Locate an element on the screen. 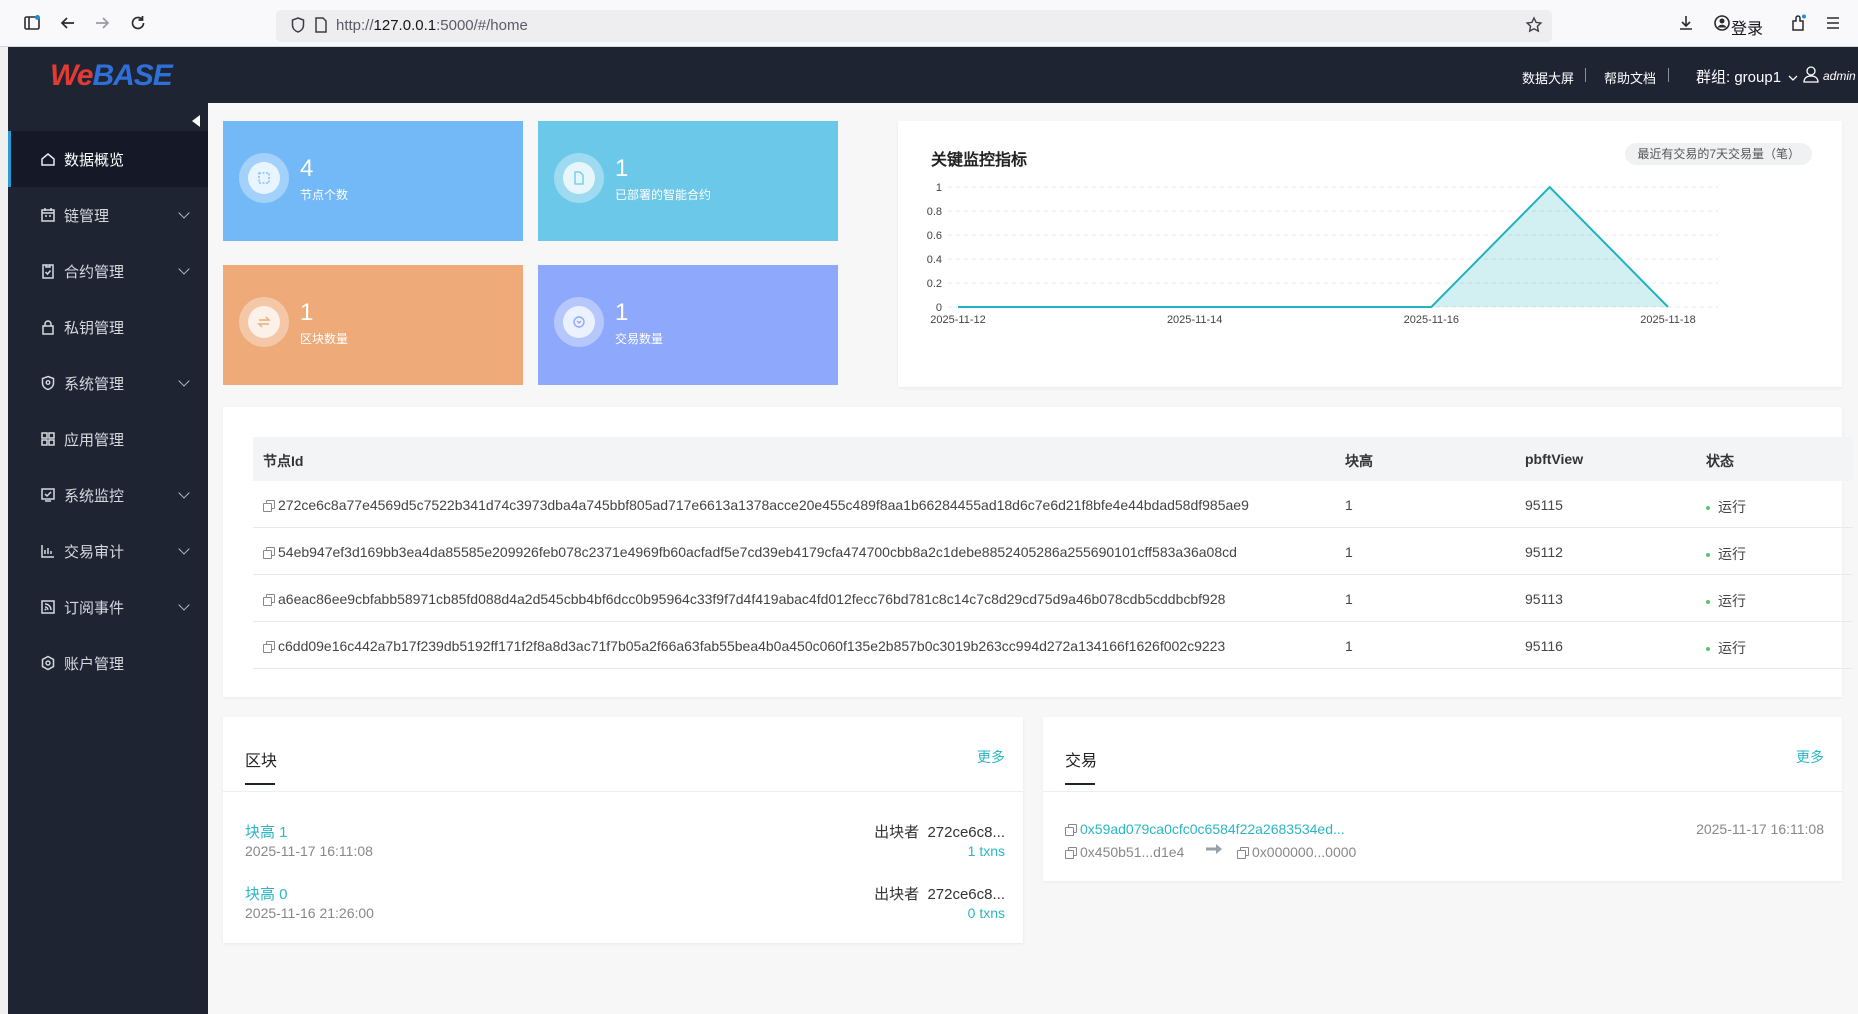 This screenshot has height=1014, width=1858. block-txns-link: 1 txns is located at coordinates (986, 851).